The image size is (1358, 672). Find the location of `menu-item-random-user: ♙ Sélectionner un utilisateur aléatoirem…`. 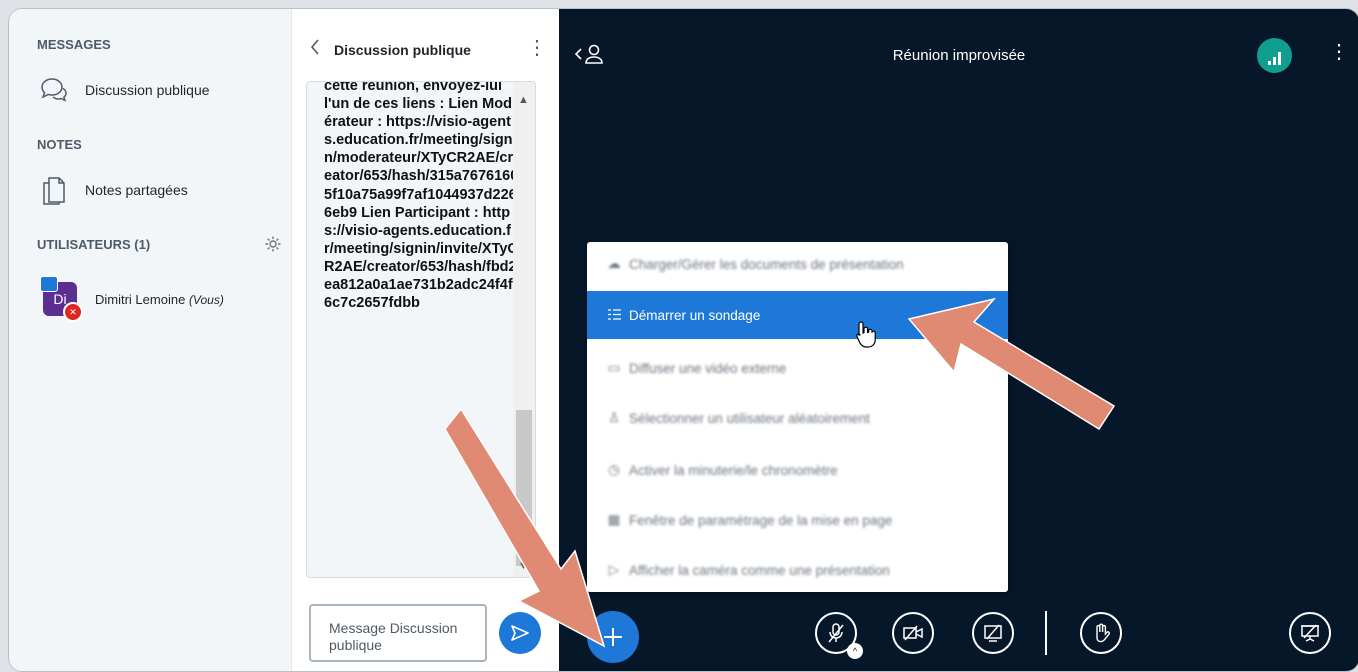

menu-item-random-user: ♙ Sélectionner un utilisateur aléatoirem… is located at coordinates (797, 418).